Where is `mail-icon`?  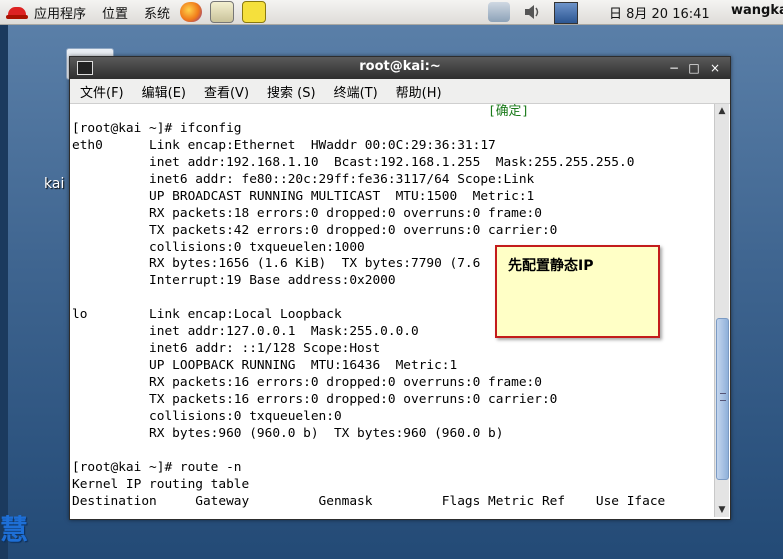 mail-icon is located at coordinates (222, 12).